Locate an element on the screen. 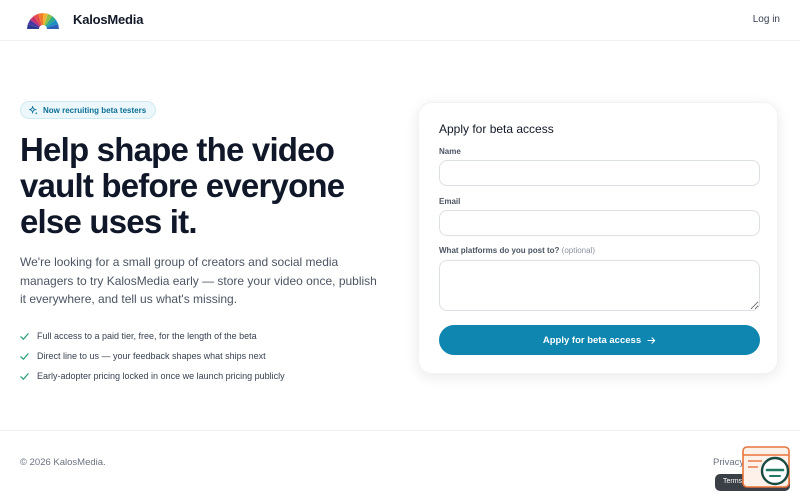 This screenshot has width=800, height=500. sparkles-icon is located at coordinates (33, 110).